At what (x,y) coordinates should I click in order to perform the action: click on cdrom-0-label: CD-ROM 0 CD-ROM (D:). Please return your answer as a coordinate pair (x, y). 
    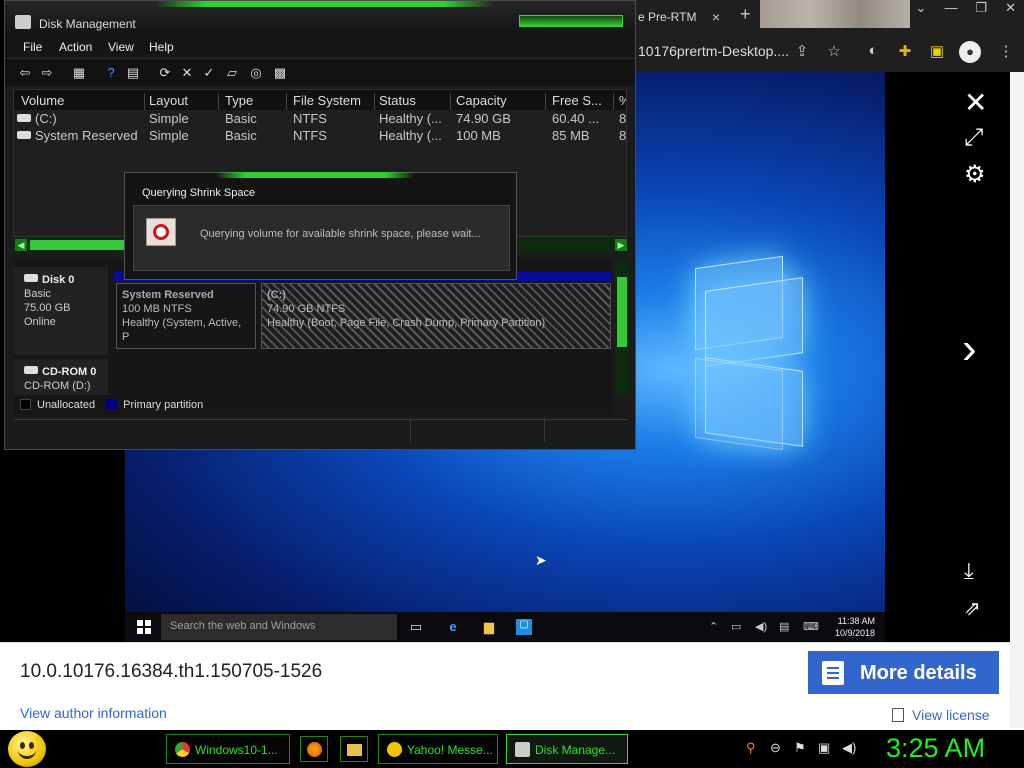
    Looking at the image, I should click on (61, 377).